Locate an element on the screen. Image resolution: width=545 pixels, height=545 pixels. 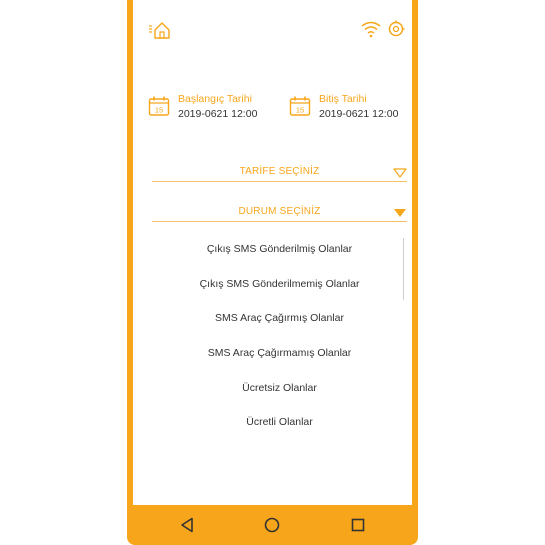
end-date-field: 15 Bitiş Tarihi 2019-0621 12:00 is located at coordinates (348, 109).